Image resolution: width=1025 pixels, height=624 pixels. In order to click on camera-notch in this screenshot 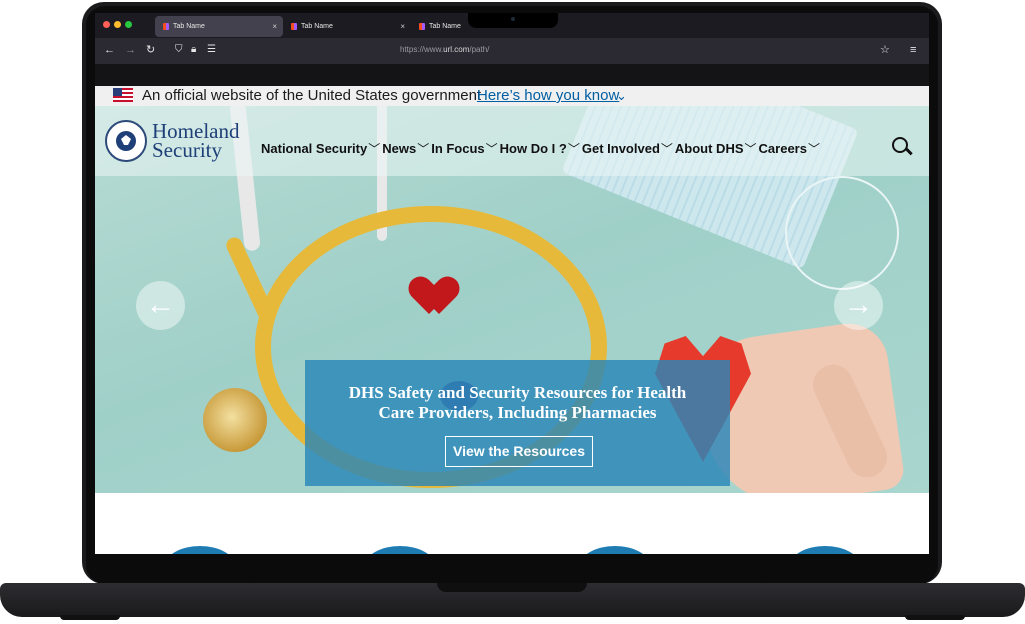, I will do `click(513, 20)`.